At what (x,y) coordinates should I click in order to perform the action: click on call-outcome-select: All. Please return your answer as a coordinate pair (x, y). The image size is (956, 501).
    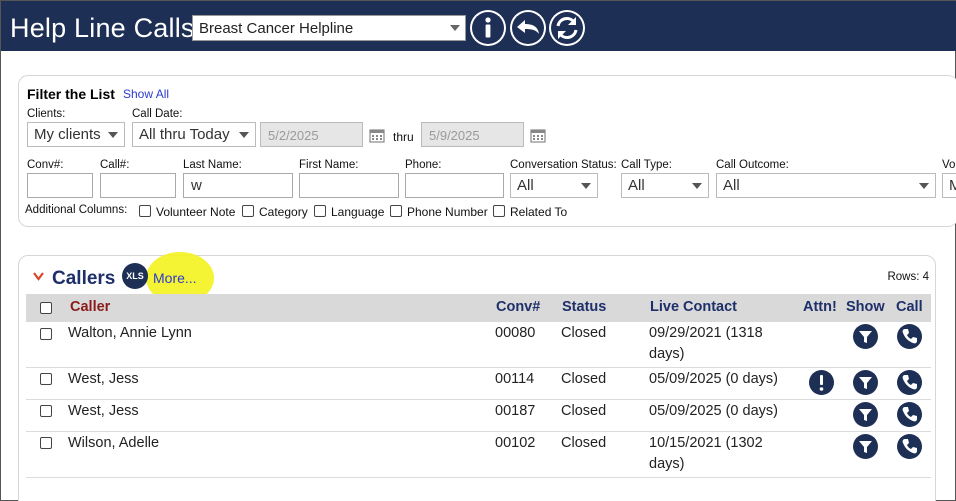
    Looking at the image, I should click on (826, 185).